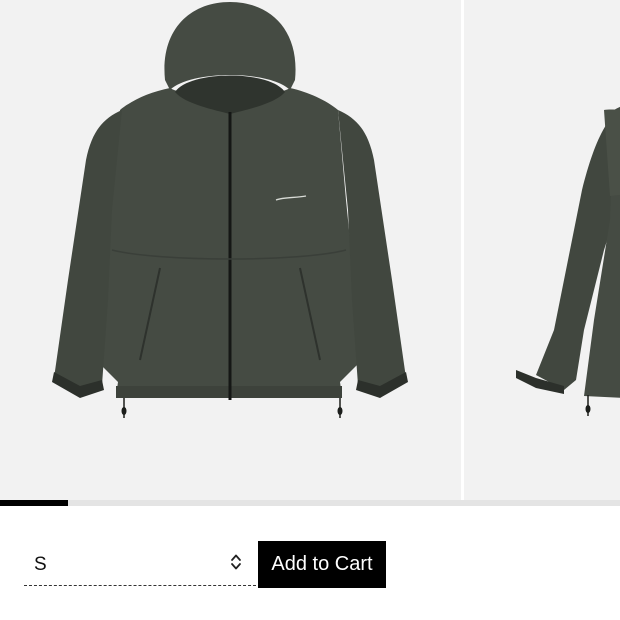 The height and width of the screenshot is (620, 620). Describe the element at coordinates (236, 562) in the screenshot. I see `chevron-up-down-icon` at that location.